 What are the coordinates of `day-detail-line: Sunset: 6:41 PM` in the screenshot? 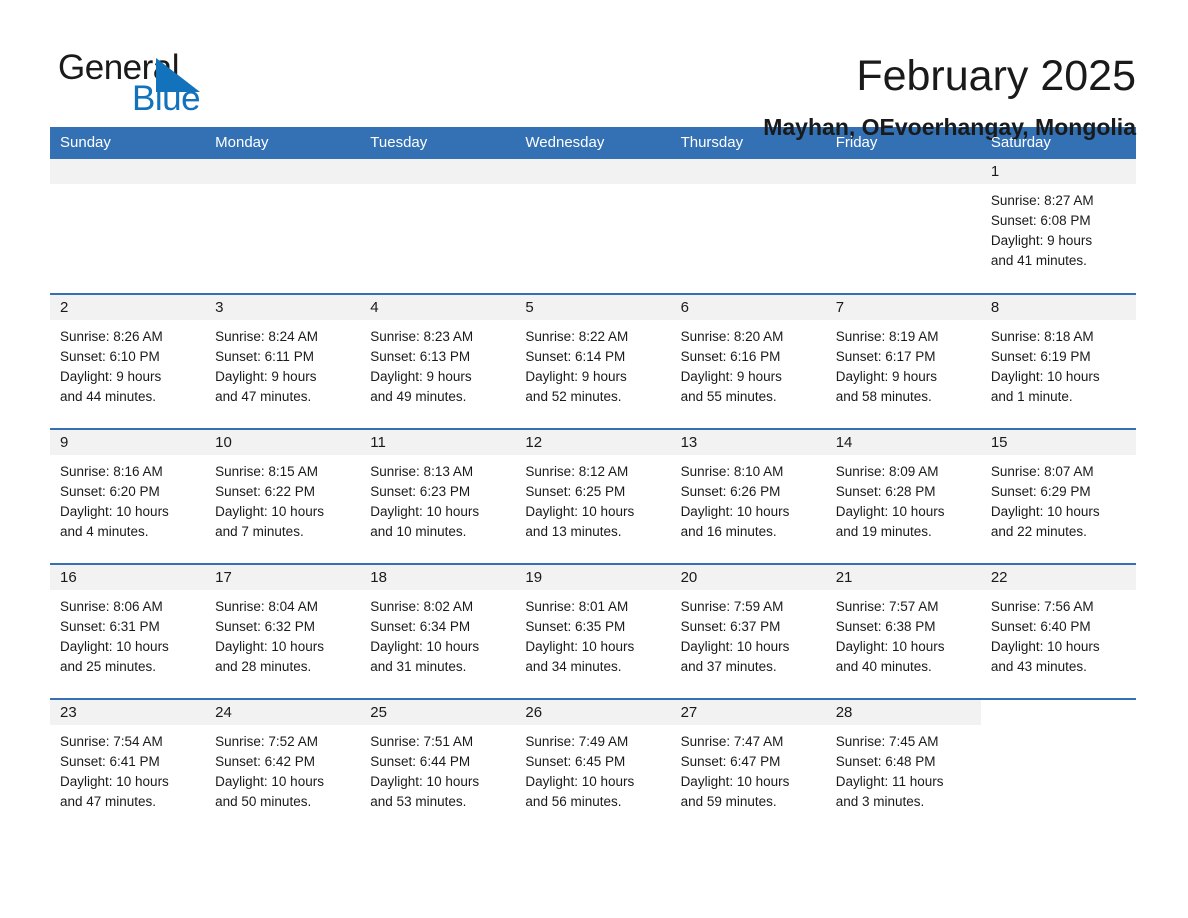 It's located at (110, 761).